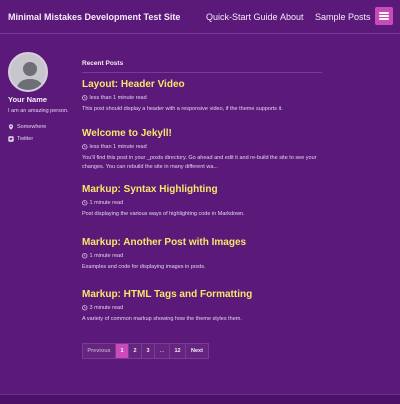  I want to click on twitter-icon, so click(11, 139).